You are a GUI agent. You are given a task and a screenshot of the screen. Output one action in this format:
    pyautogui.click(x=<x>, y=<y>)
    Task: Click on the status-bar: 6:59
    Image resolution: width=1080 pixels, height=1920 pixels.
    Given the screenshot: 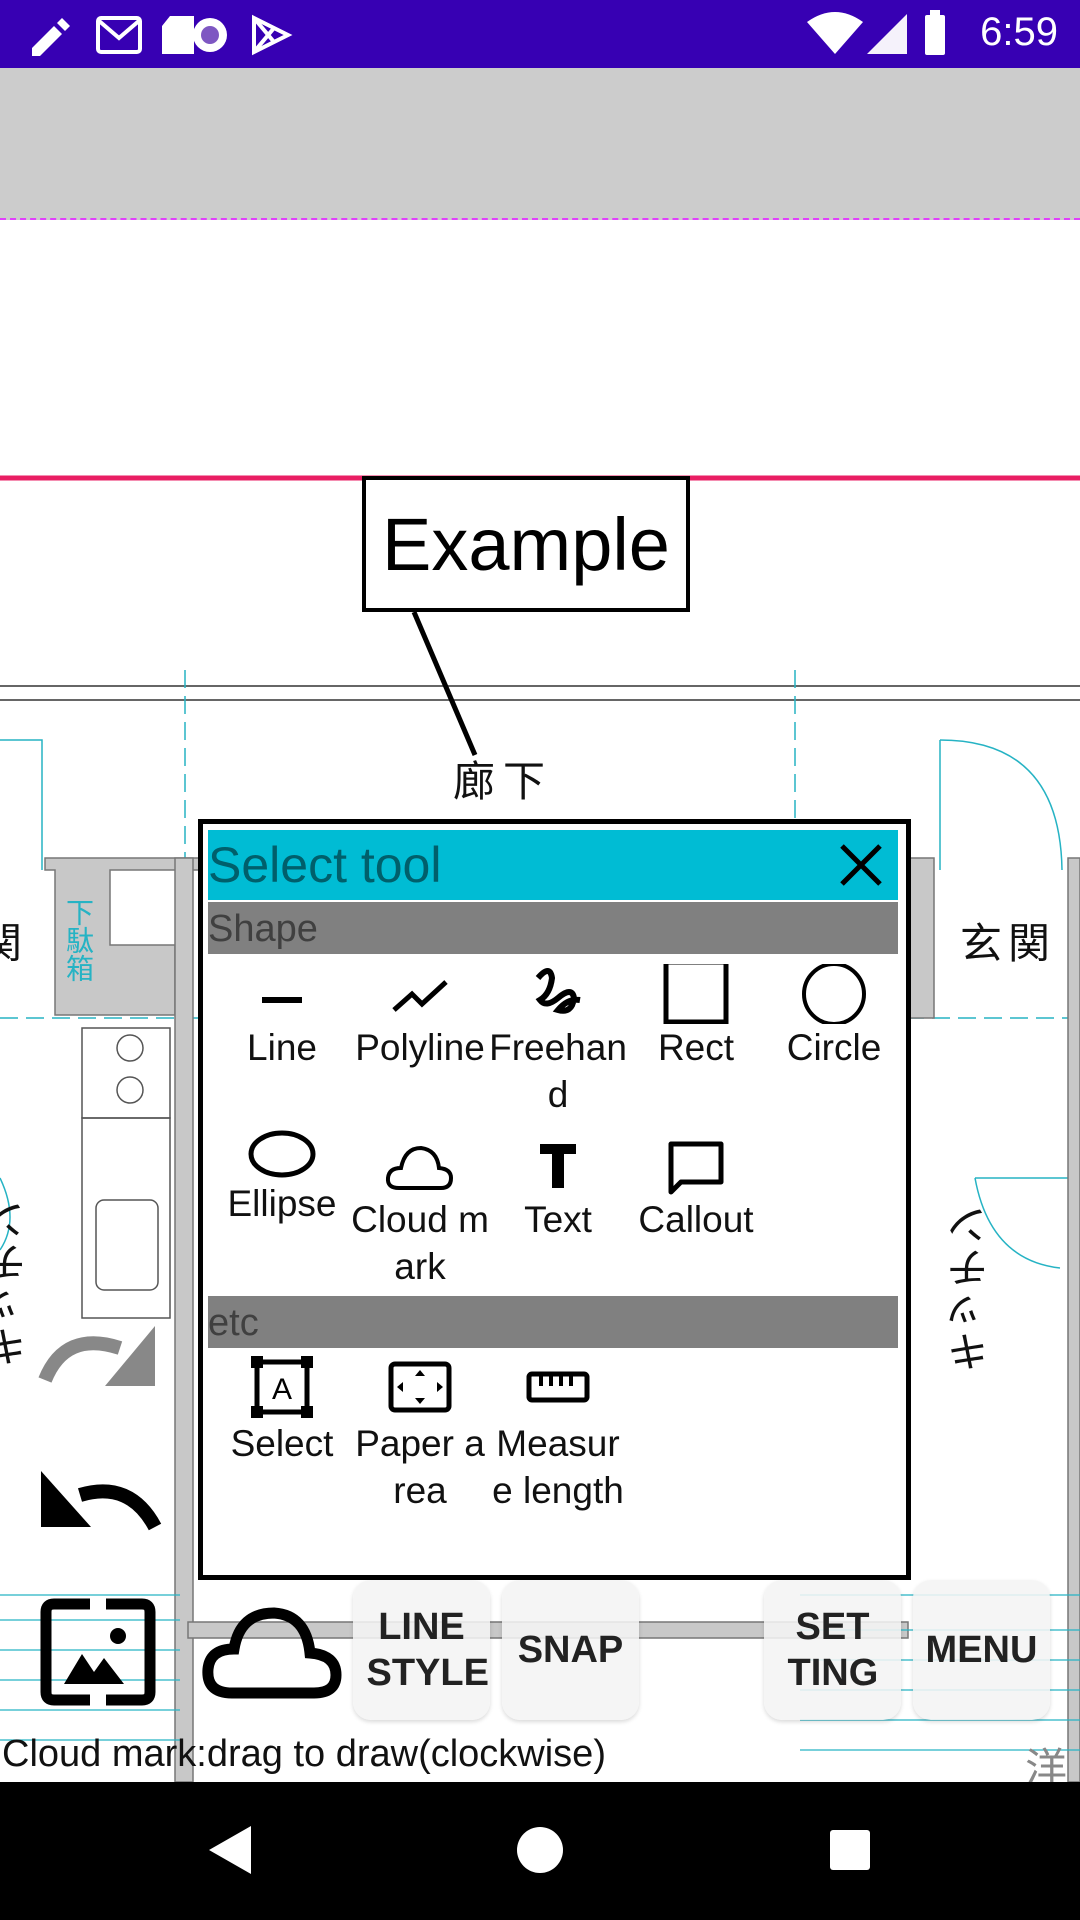 What is the action you would take?
    pyautogui.click(x=540, y=34)
    